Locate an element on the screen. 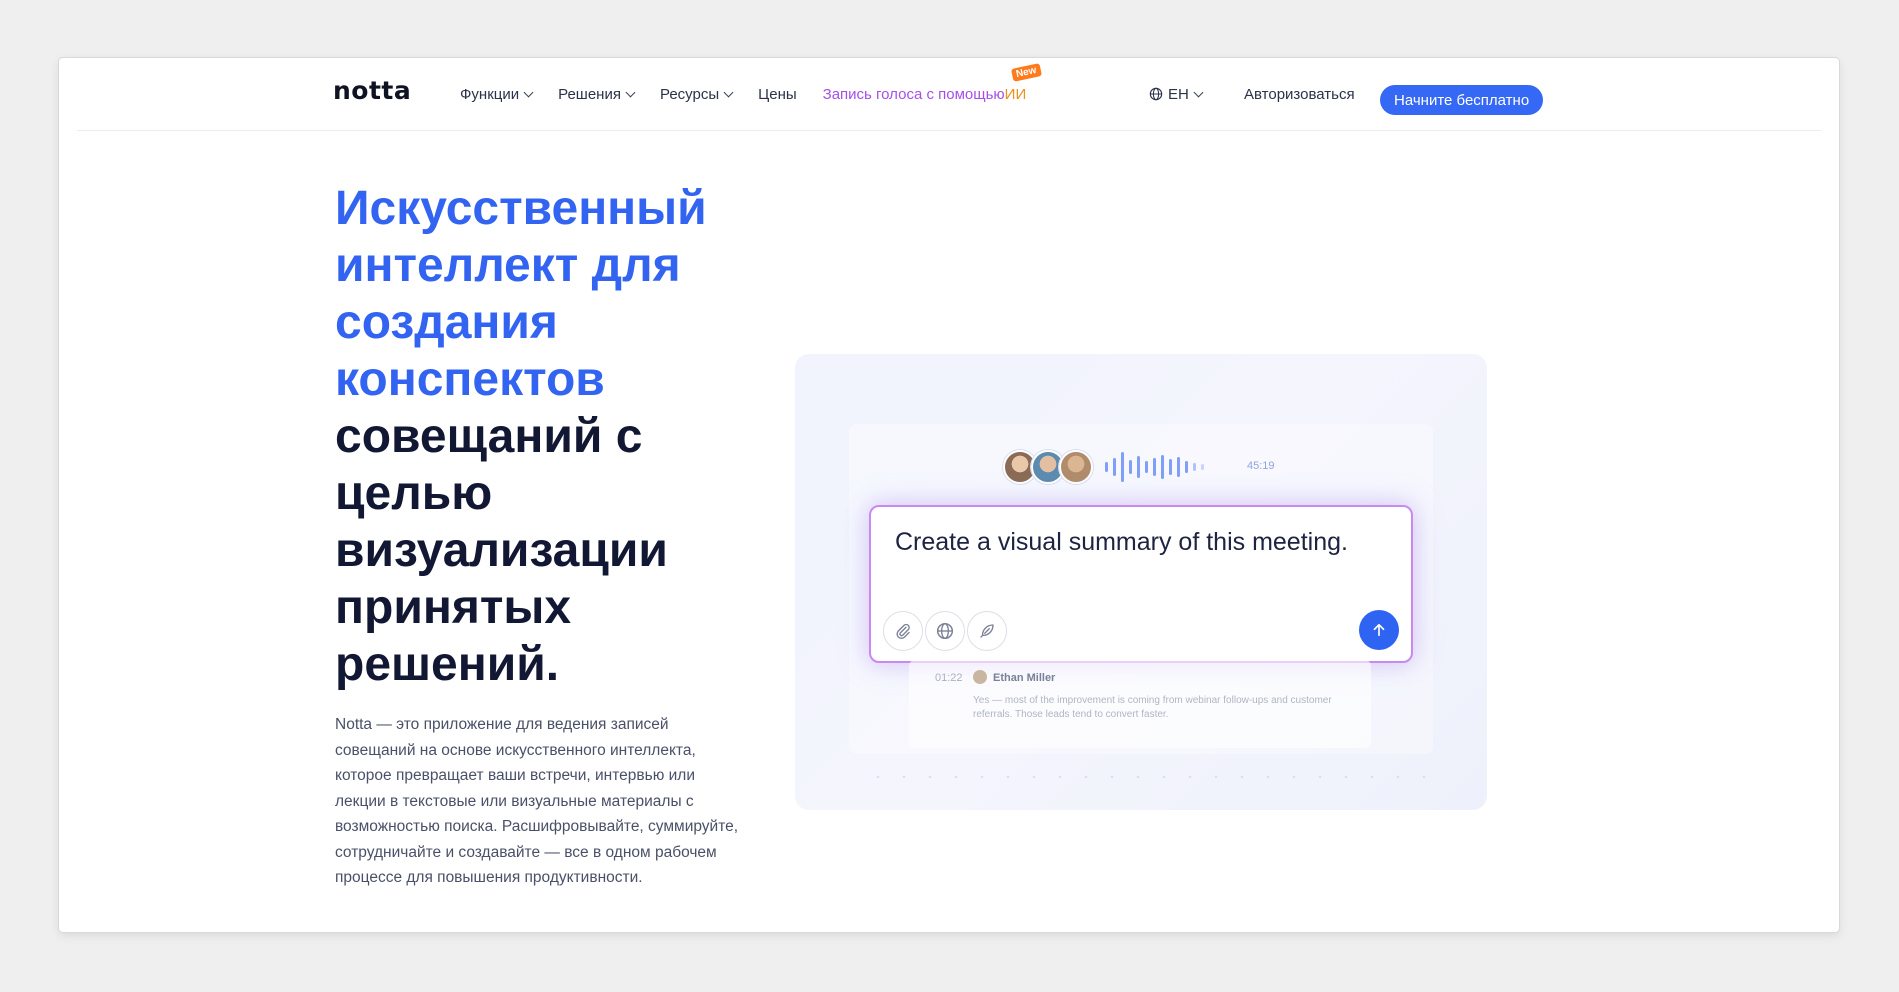  hero-title-line: конспектов is located at coordinates (470, 379).